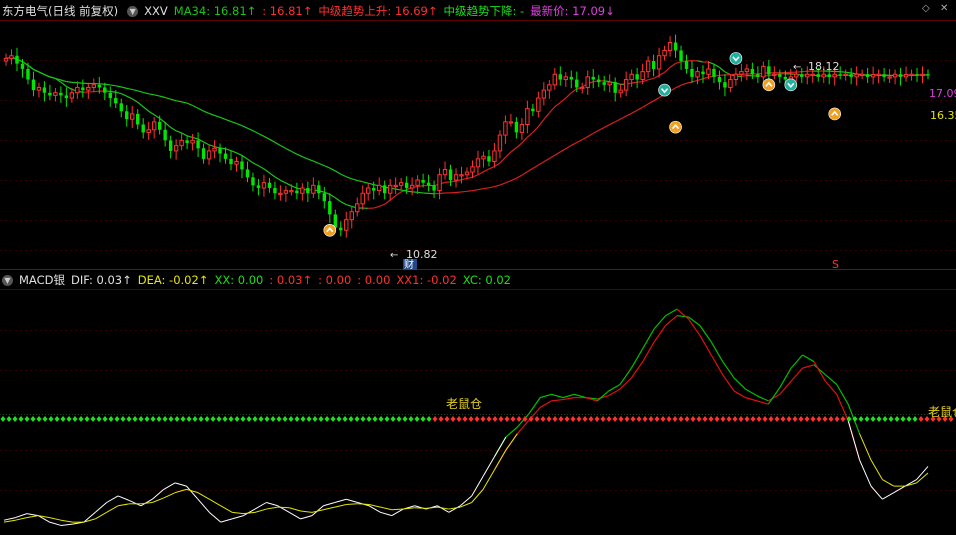 This screenshot has width=956, height=535. What do you see at coordinates (835, 264) in the screenshot?
I see `s-marker: S` at bounding box center [835, 264].